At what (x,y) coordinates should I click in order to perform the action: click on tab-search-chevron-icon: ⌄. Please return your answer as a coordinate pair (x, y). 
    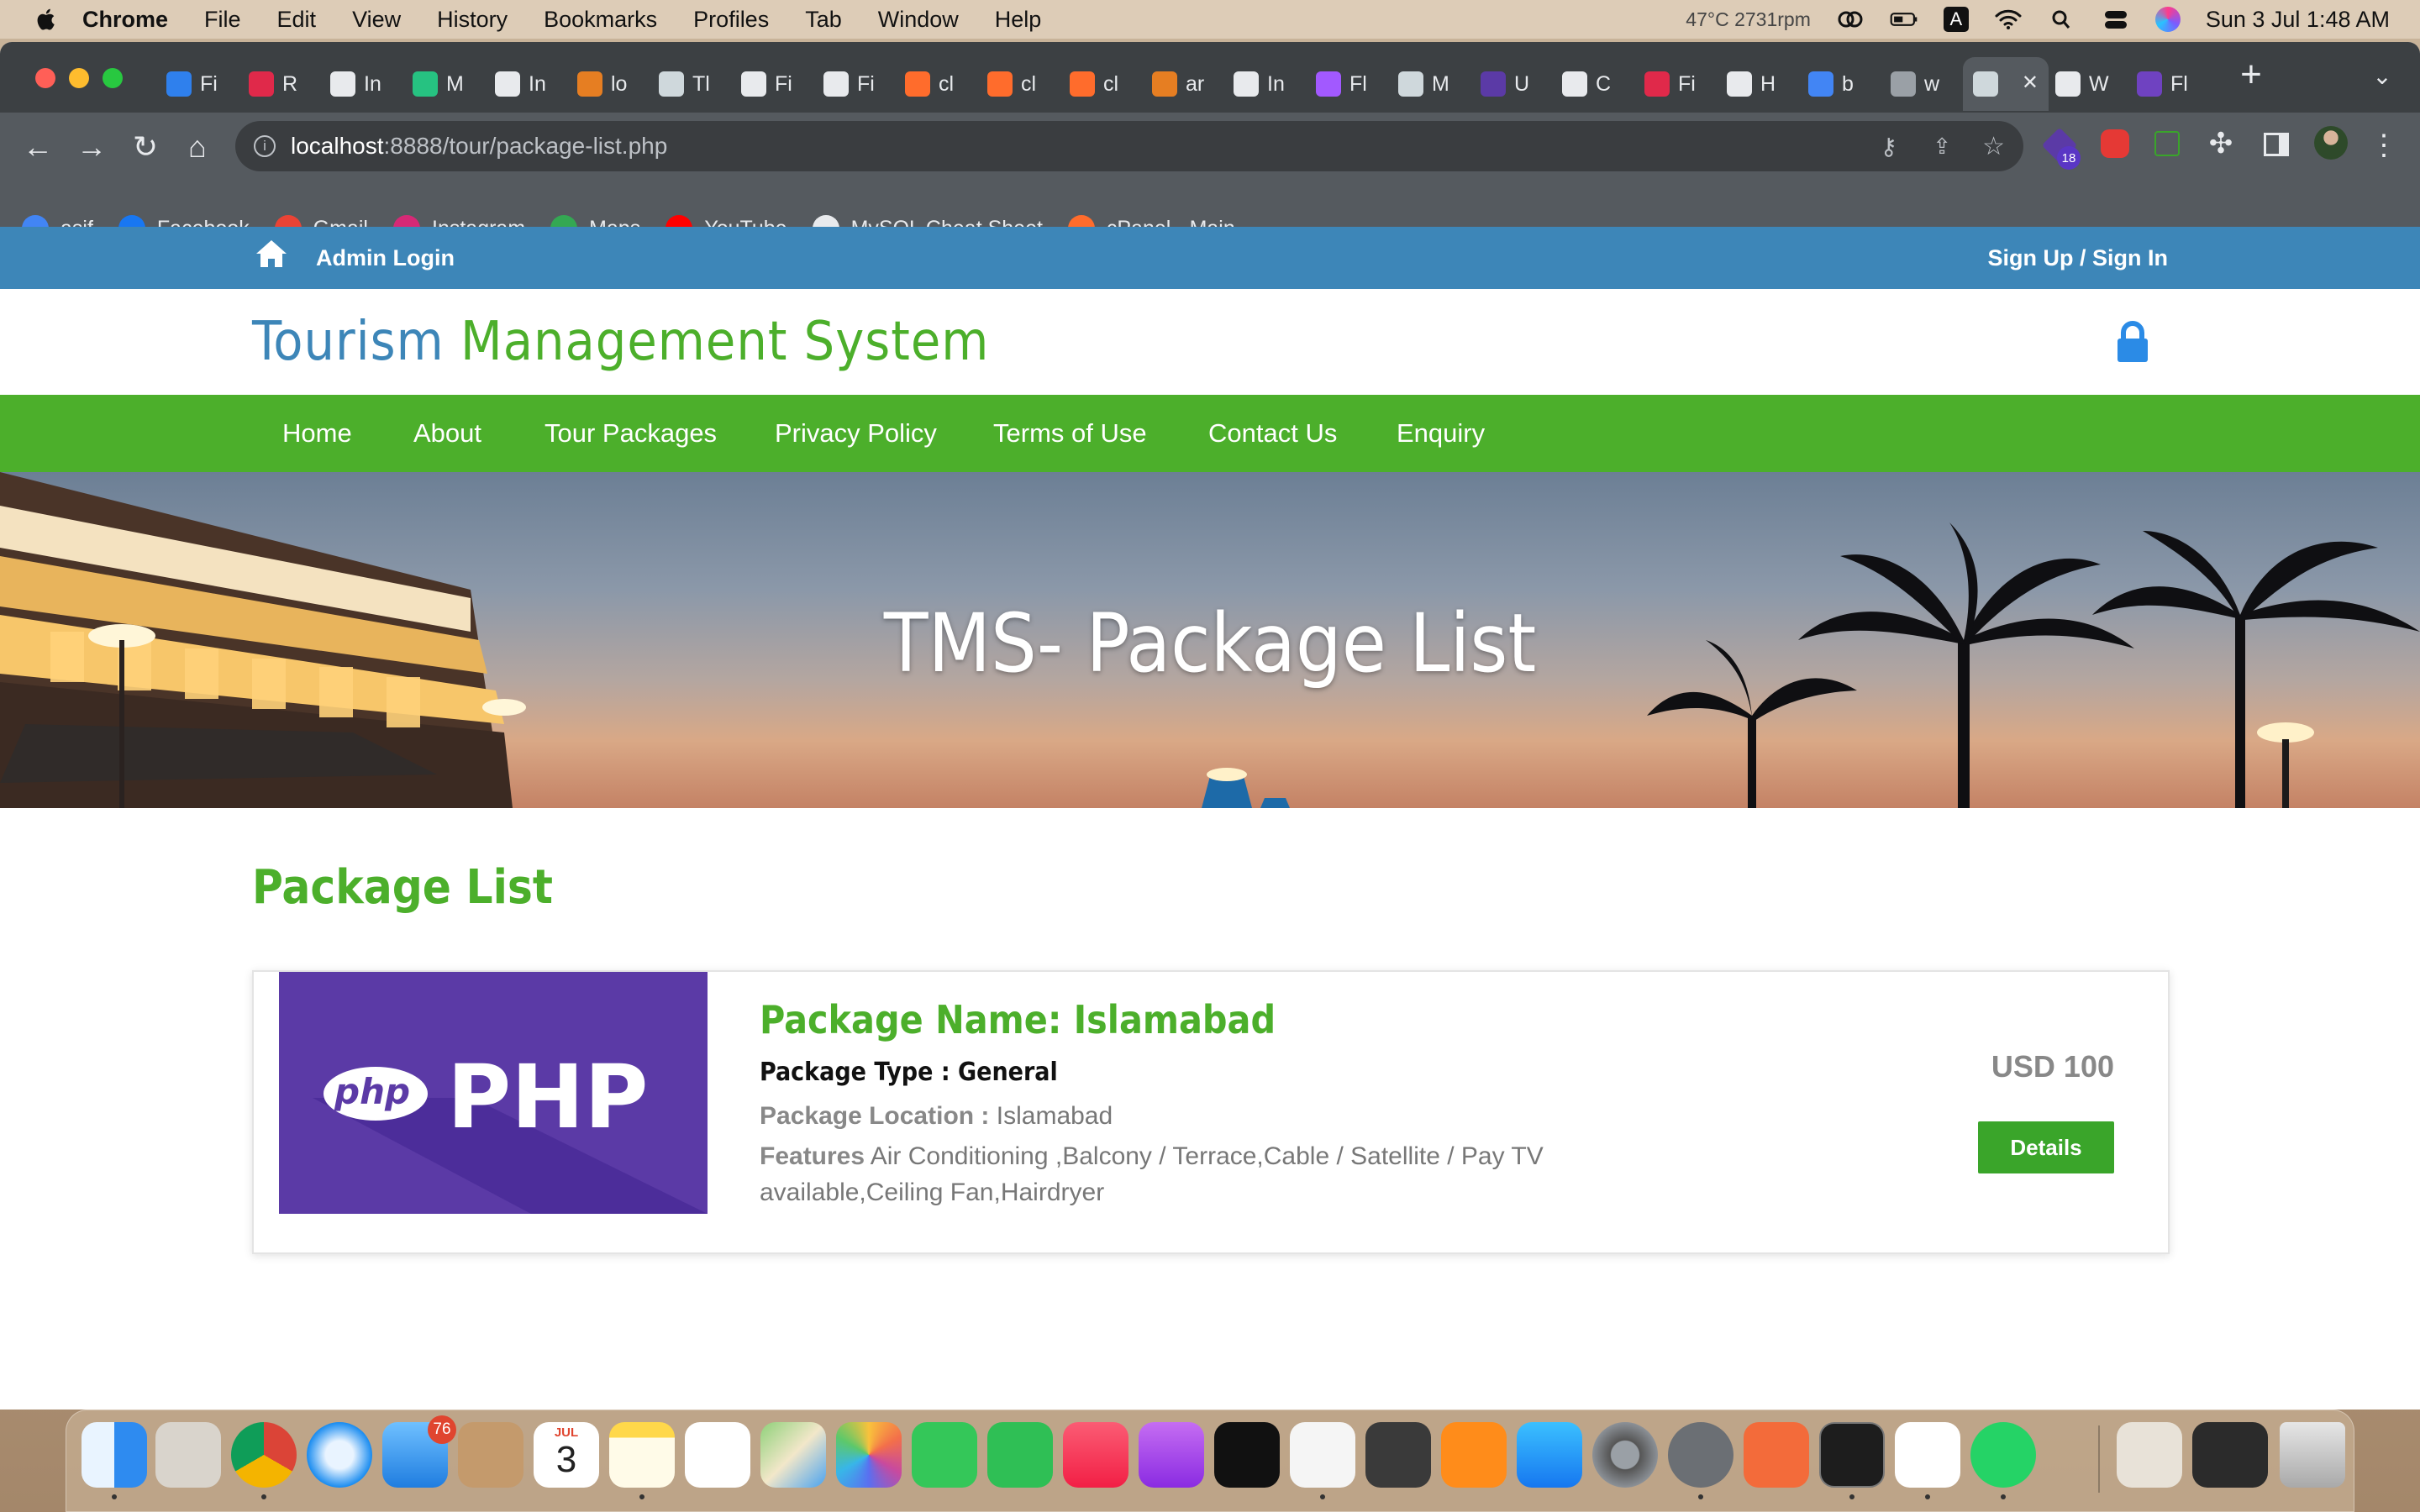
    Looking at the image, I should click on (2383, 76).